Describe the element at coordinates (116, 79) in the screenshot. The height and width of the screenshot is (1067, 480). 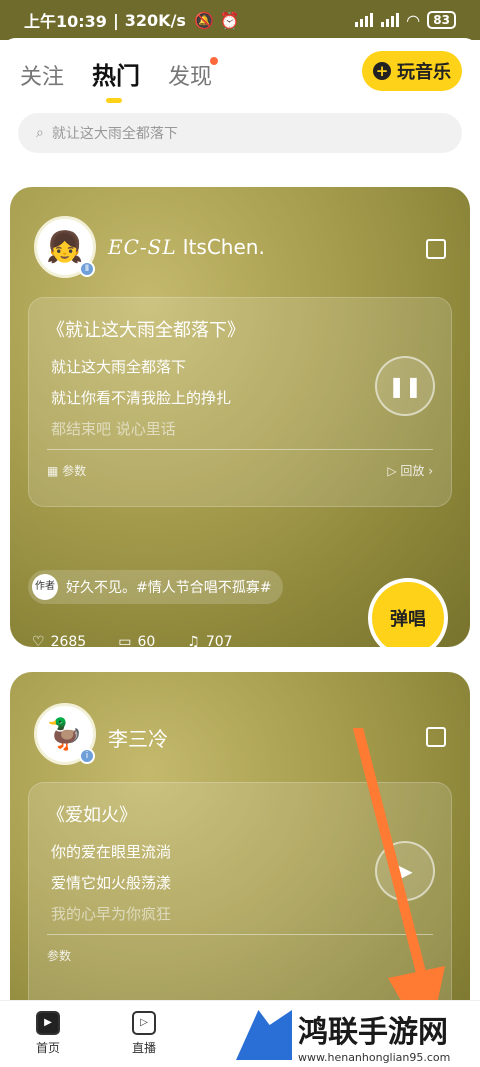
I see `tab-hot: 热门` at that location.